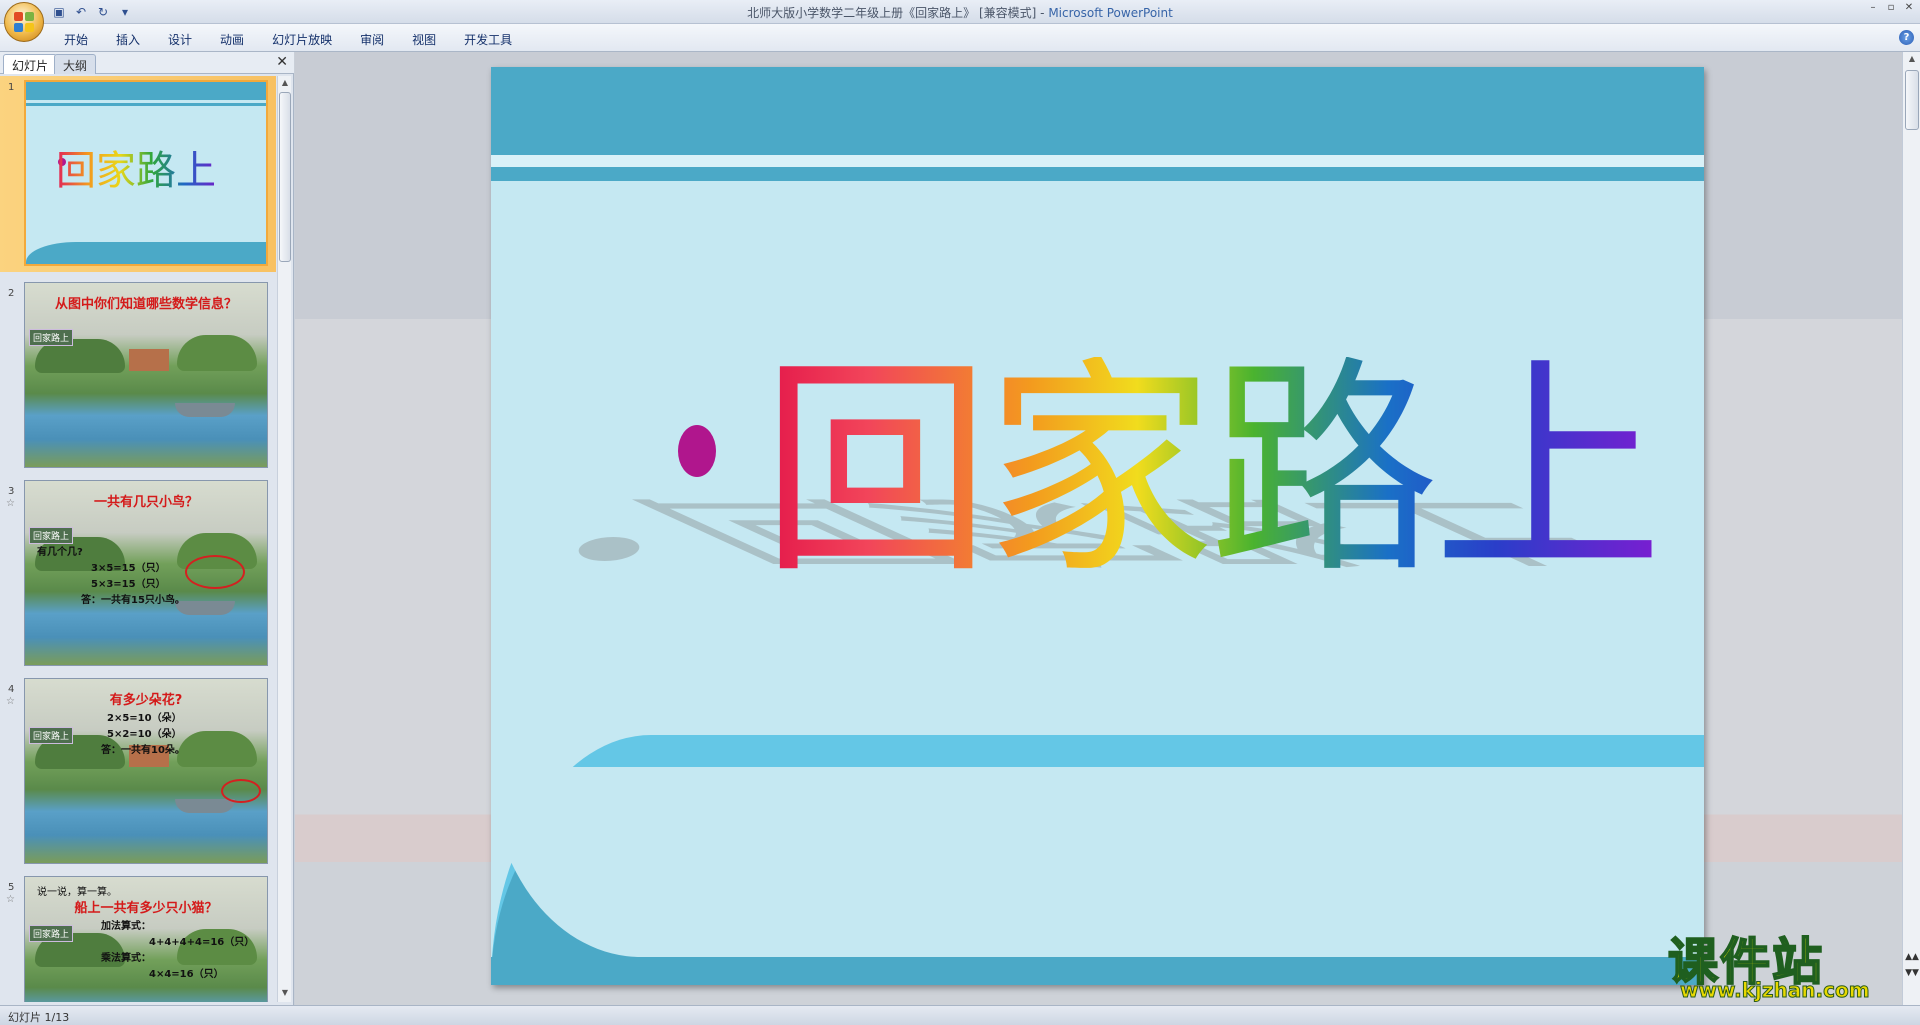 The image size is (1920, 1025). I want to click on app-name: Microsoft PowerPoint, so click(1110, 13).